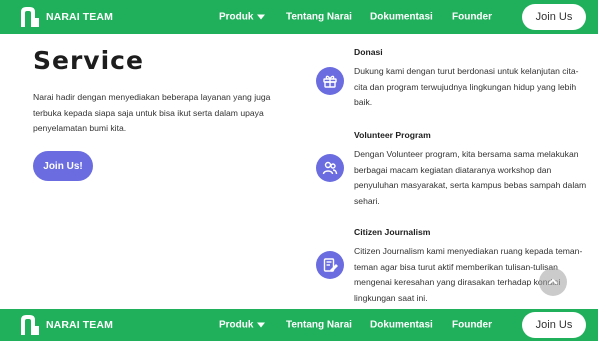 Image resolution: width=598 pixels, height=341 pixels. I want to click on chevron-up-icon, so click(553, 281).